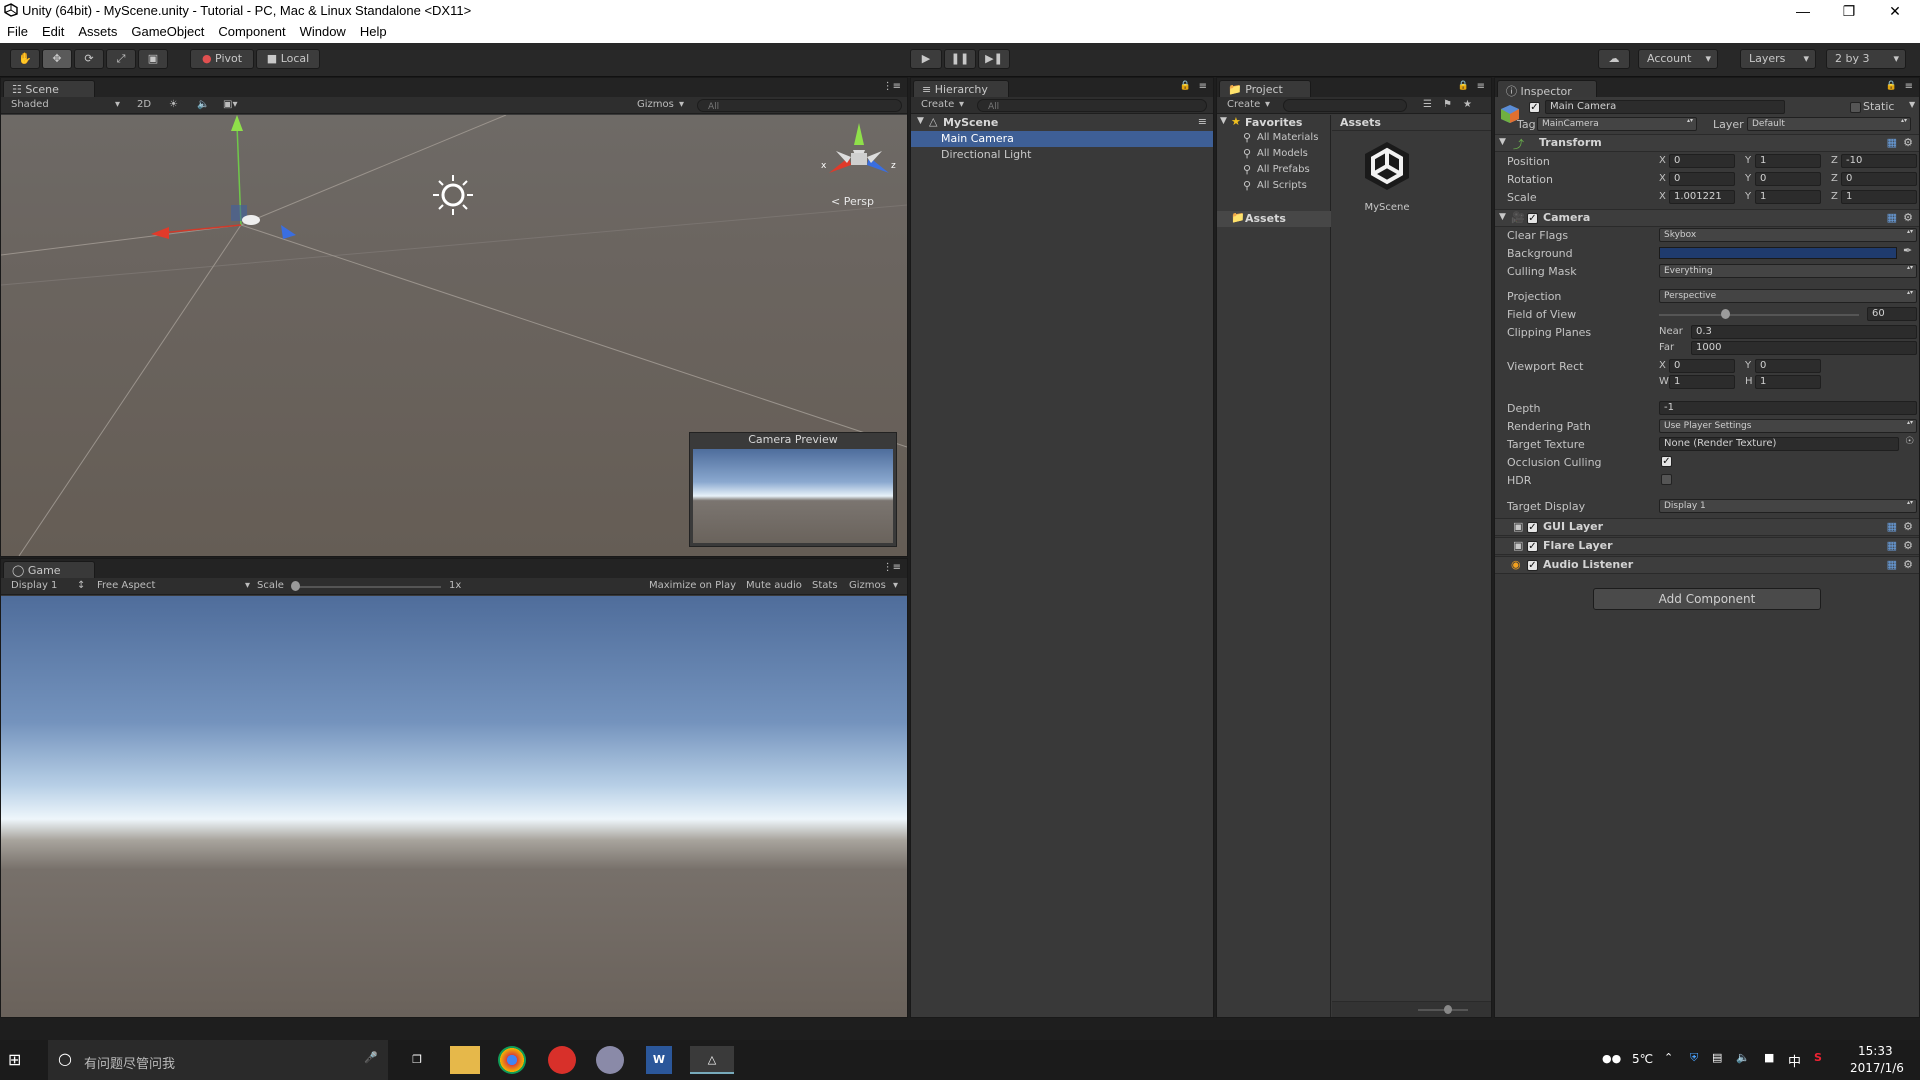  What do you see at coordinates (49, 88) in the screenshot?
I see `tab-scene: ☷ Scene` at bounding box center [49, 88].